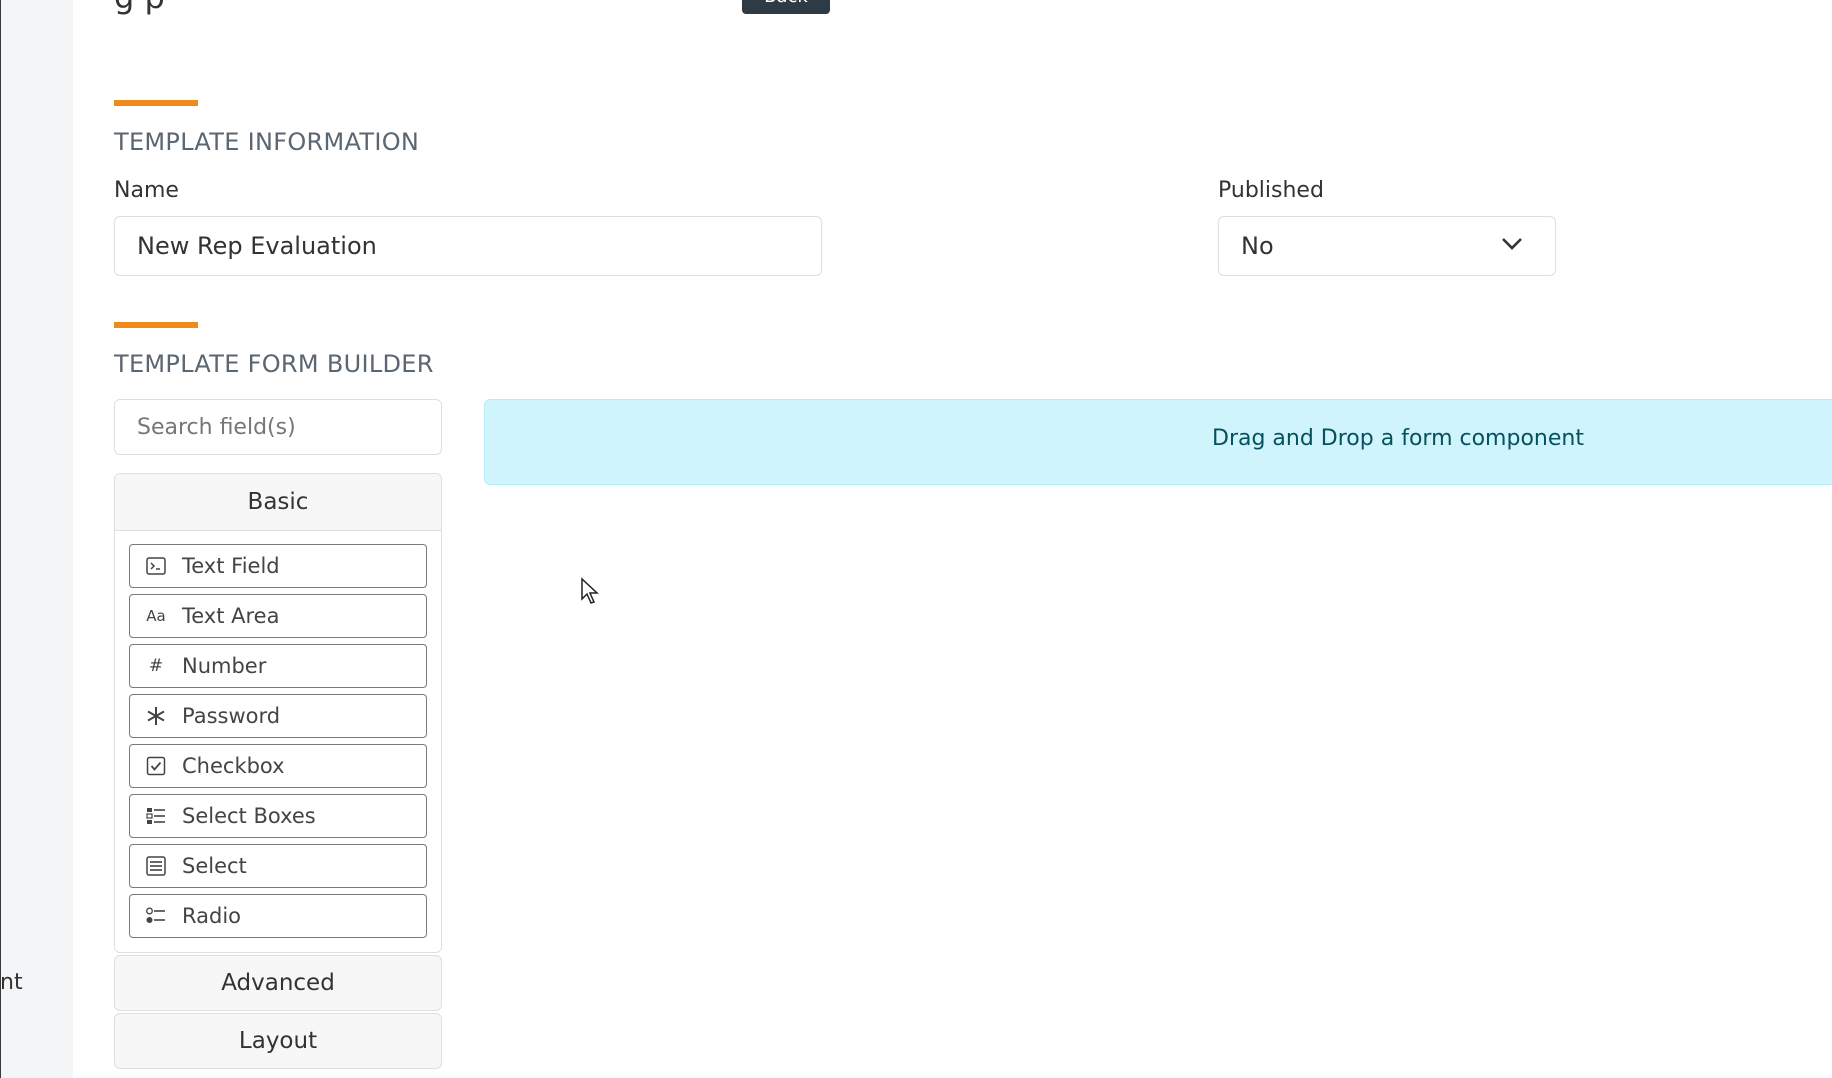 The image size is (1832, 1078). Describe the element at coordinates (156, 666) in the screenshot. I see `hash-icon: #` at that location.